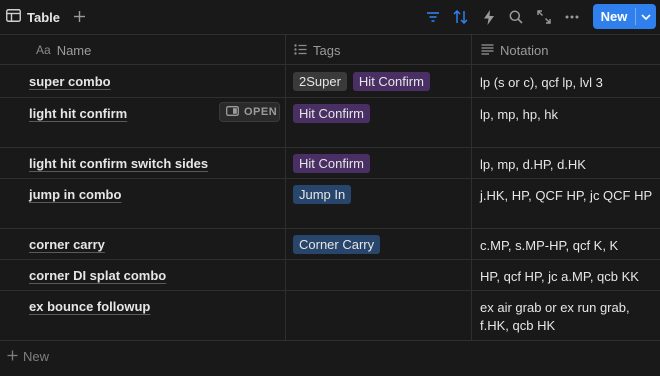 The width and height of the screenshot is (660, 376). I want to click on row-notation: HP, qcf HP, jc a.MP, qcb KK, so click(568, 277).